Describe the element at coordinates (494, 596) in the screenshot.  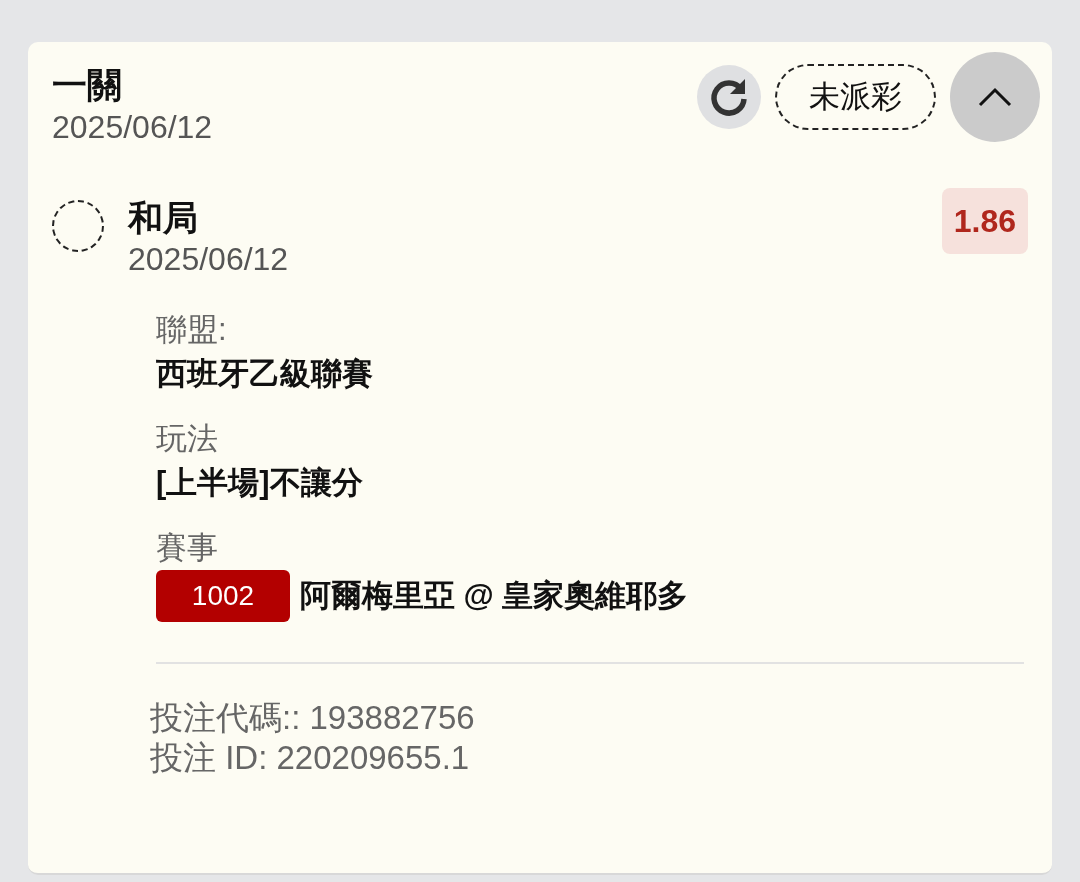
I see `match-teams: 阿爾梅里亞 @ 皇家奧維耶多` at that location.